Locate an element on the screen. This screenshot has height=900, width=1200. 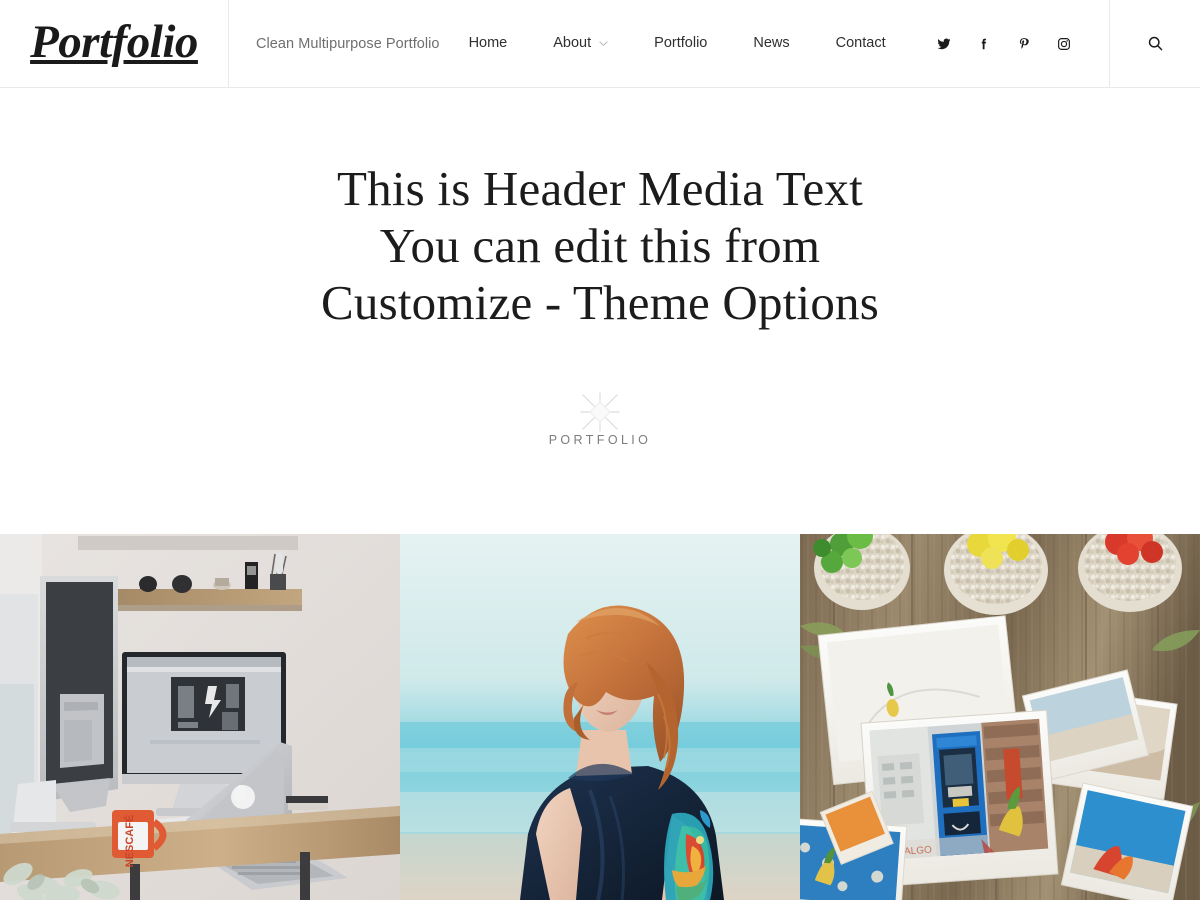
site-logo: Portfolio is located at coordinates (114, 42).